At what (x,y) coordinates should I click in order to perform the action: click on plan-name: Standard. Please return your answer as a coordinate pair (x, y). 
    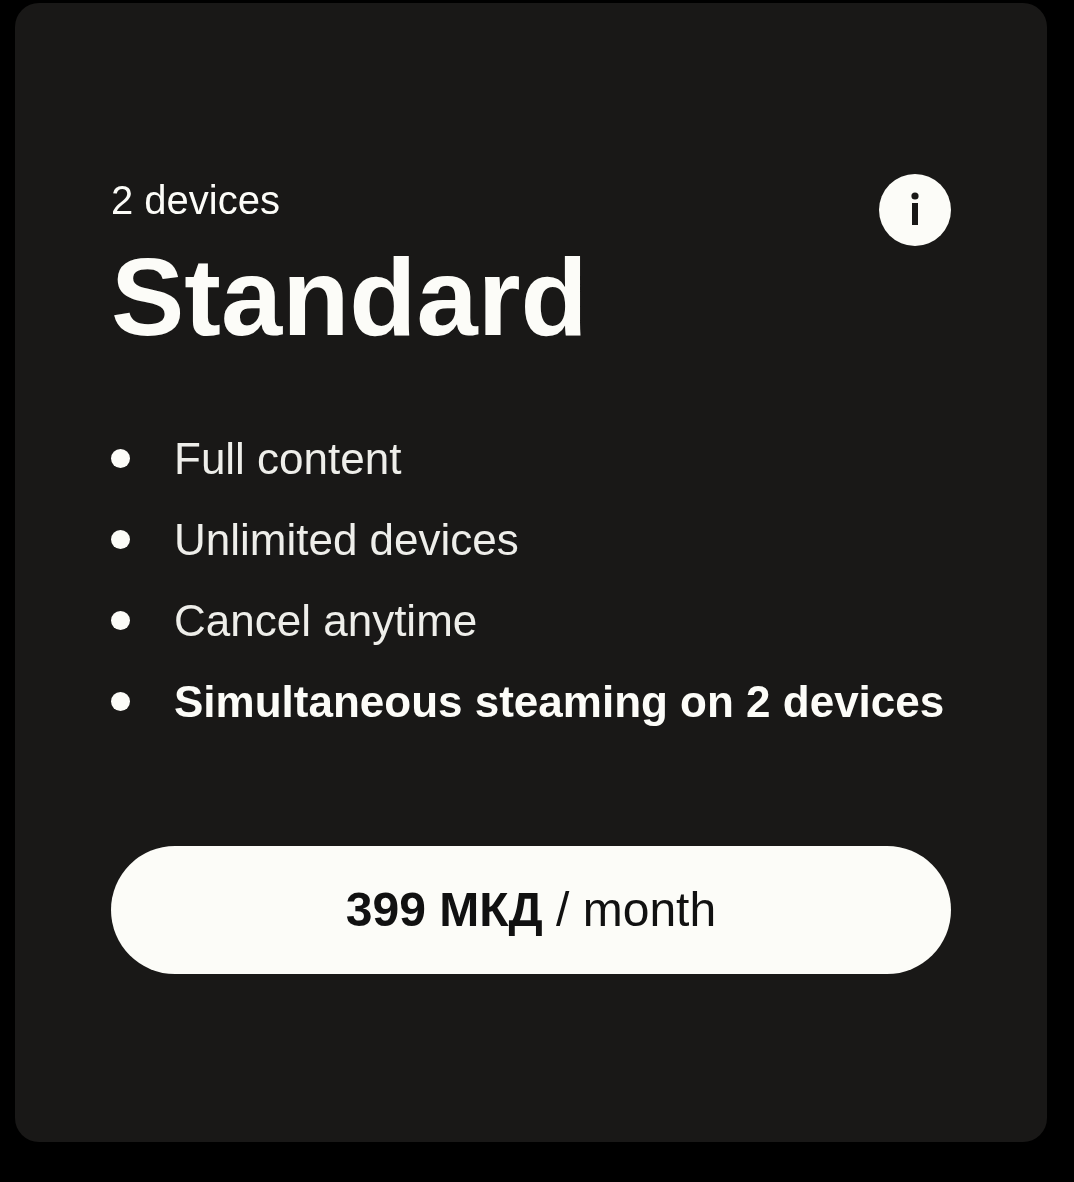
    Looking at the image, I should click on (349, 297).